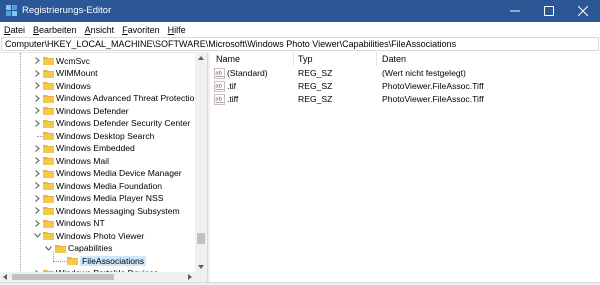 The width and height of the screenshot is (600, 285). I want to click on tree-horizontal-scrollbar, so click(103, 277).